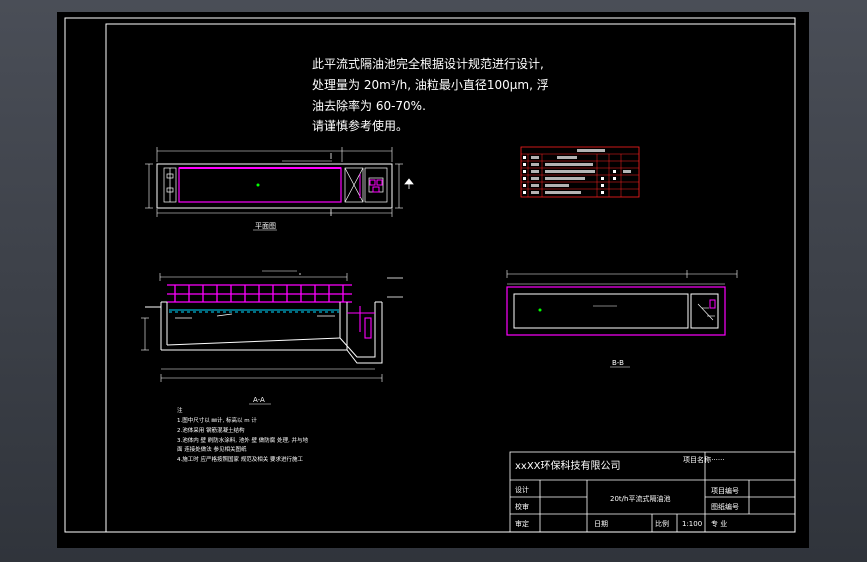  I want to click on section-a-a-label: A-A, so click(259, 400).